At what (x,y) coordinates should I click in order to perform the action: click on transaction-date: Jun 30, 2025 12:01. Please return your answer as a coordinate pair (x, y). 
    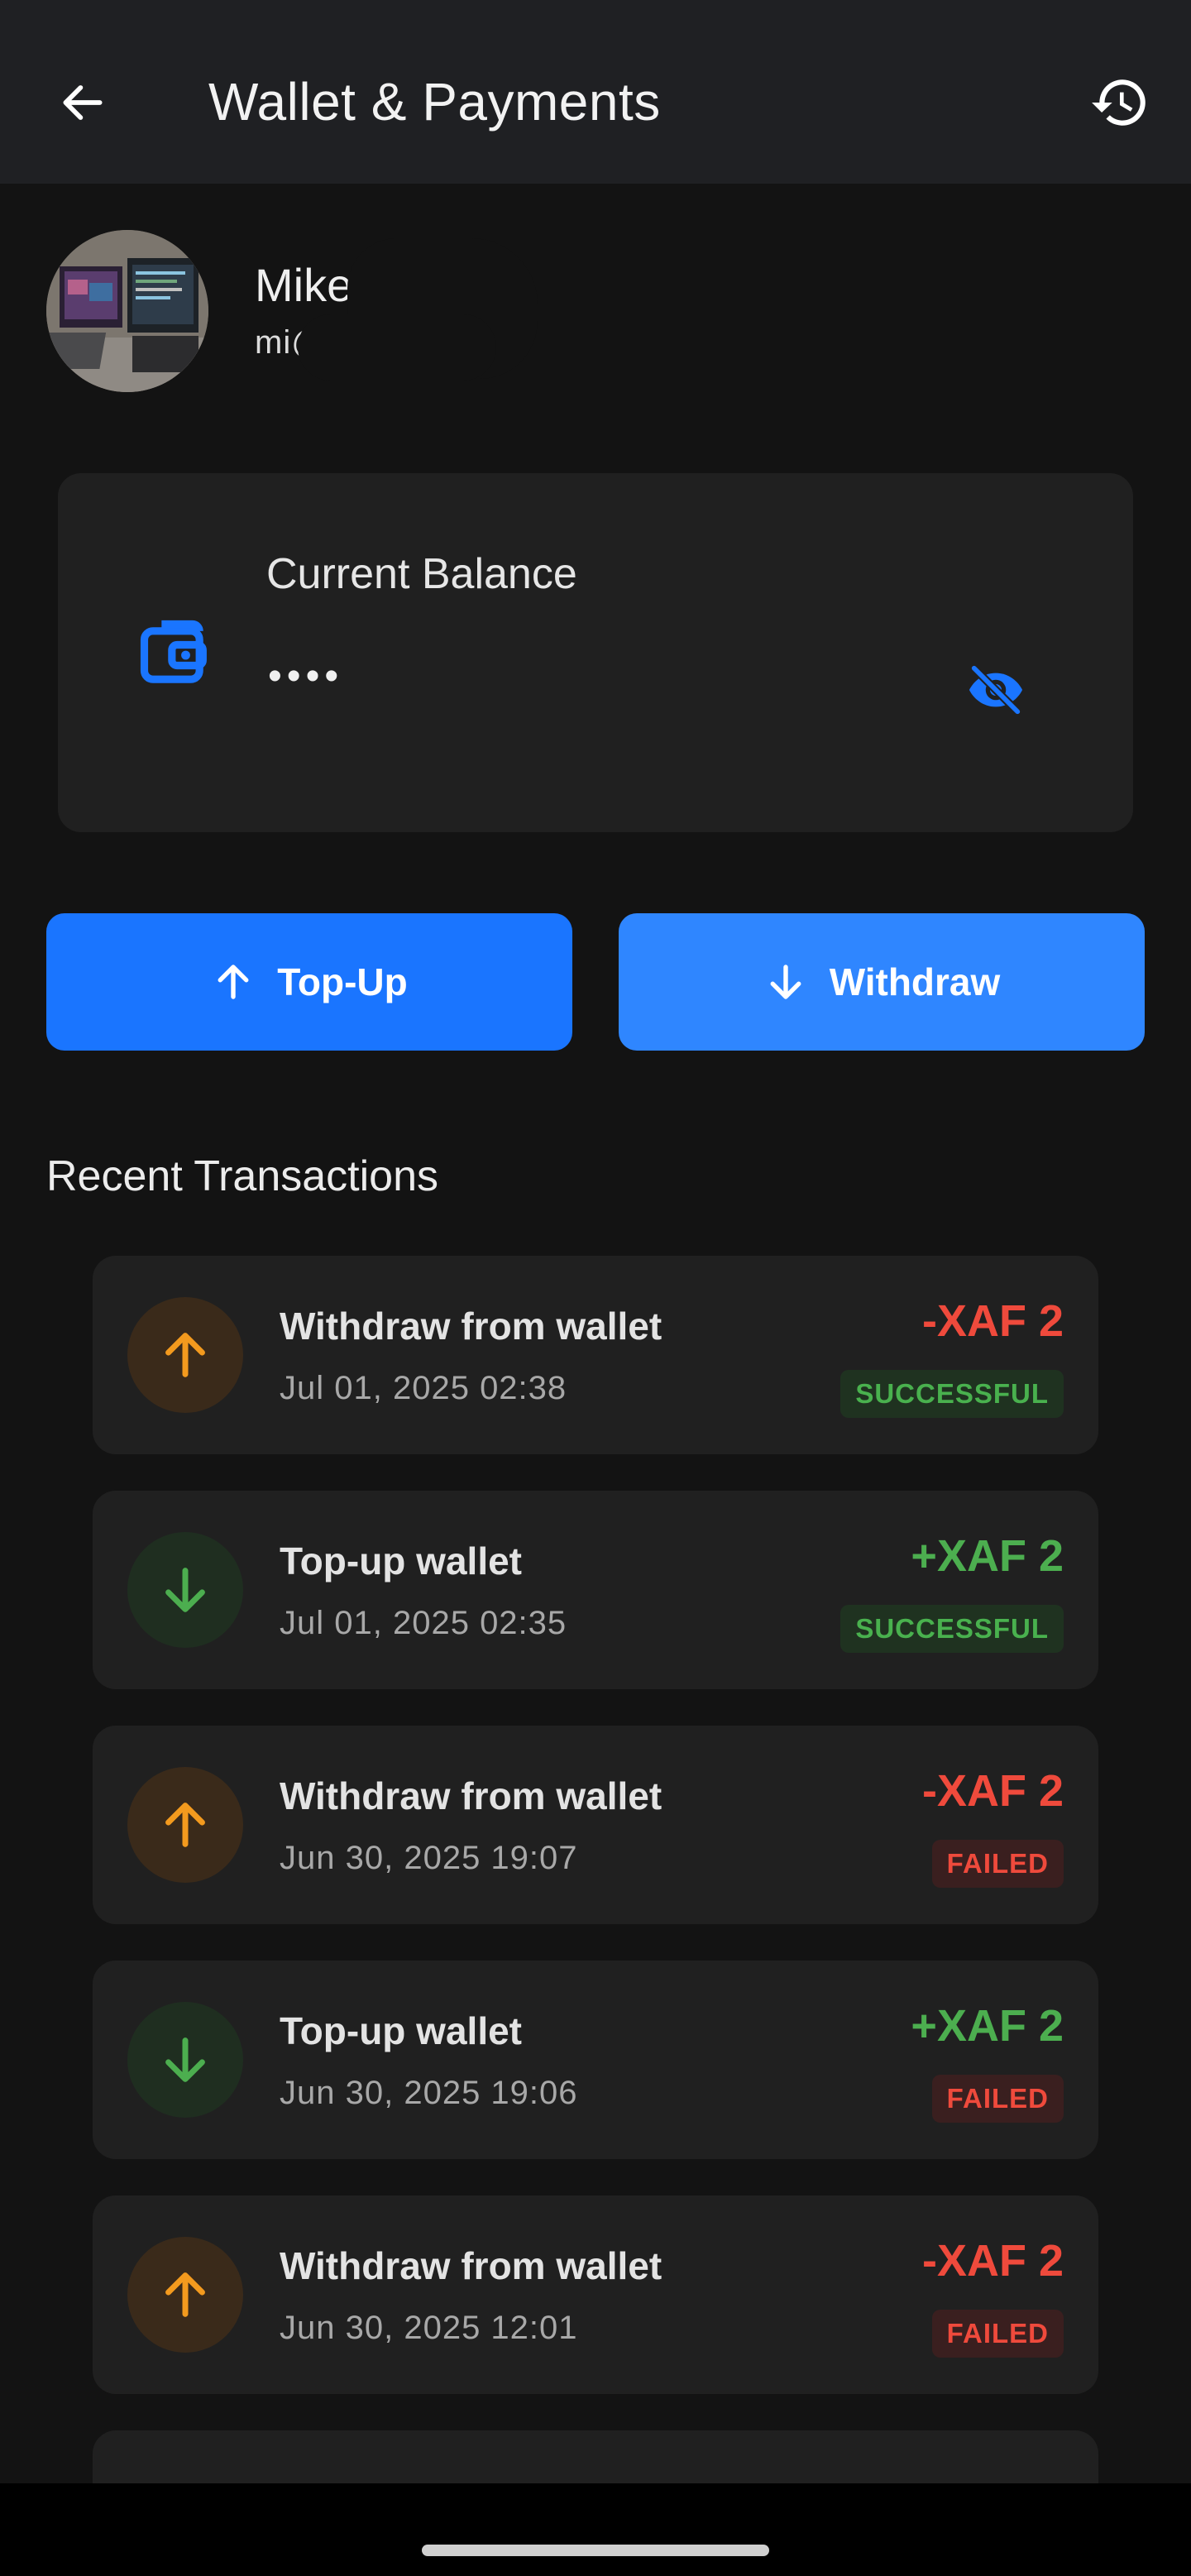
    Looking at the image, I should click on (429, 2328).